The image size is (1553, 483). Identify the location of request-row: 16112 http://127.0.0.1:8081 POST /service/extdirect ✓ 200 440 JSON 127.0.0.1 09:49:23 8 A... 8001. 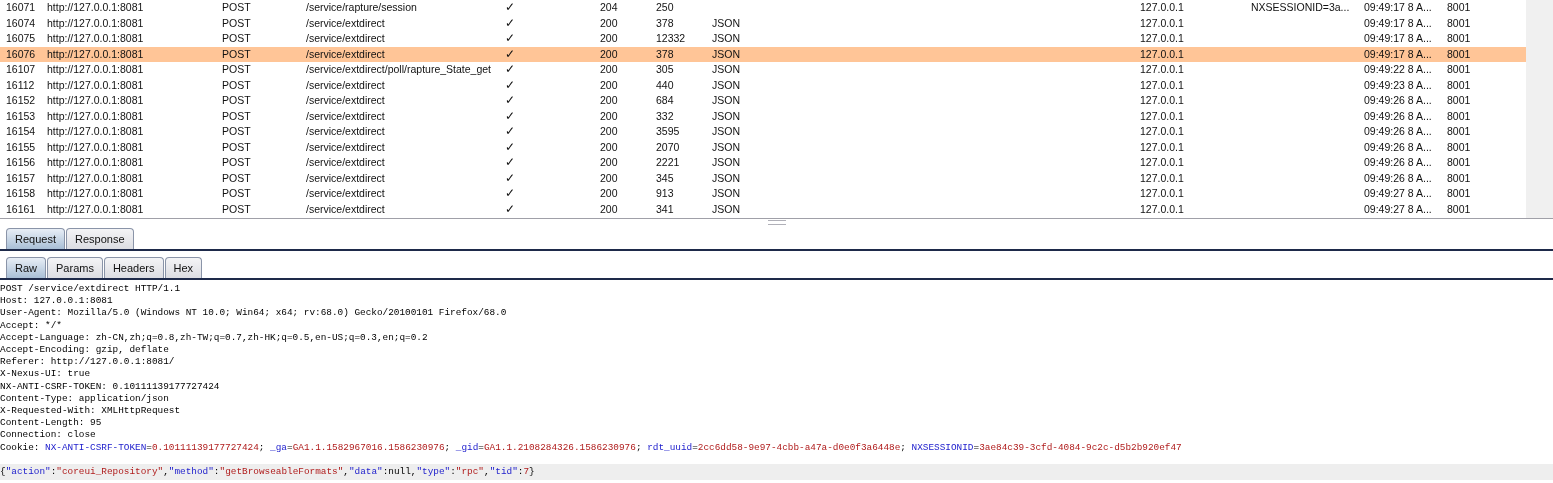
(763, 85).